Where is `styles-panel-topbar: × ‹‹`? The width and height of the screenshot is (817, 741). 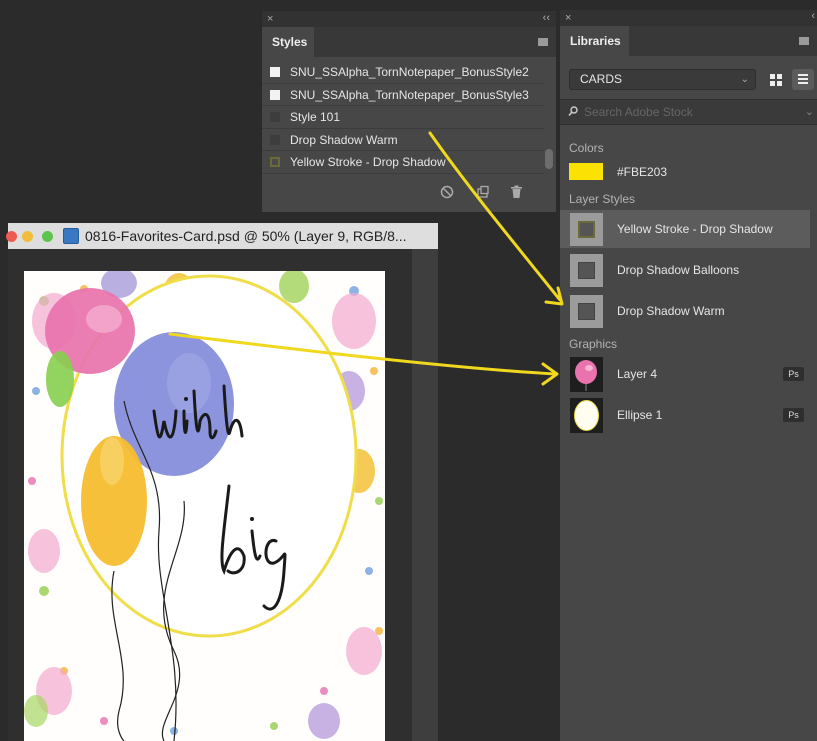 styles-panel-topbar: × ‹‹ is located at coordinates (409, 19).